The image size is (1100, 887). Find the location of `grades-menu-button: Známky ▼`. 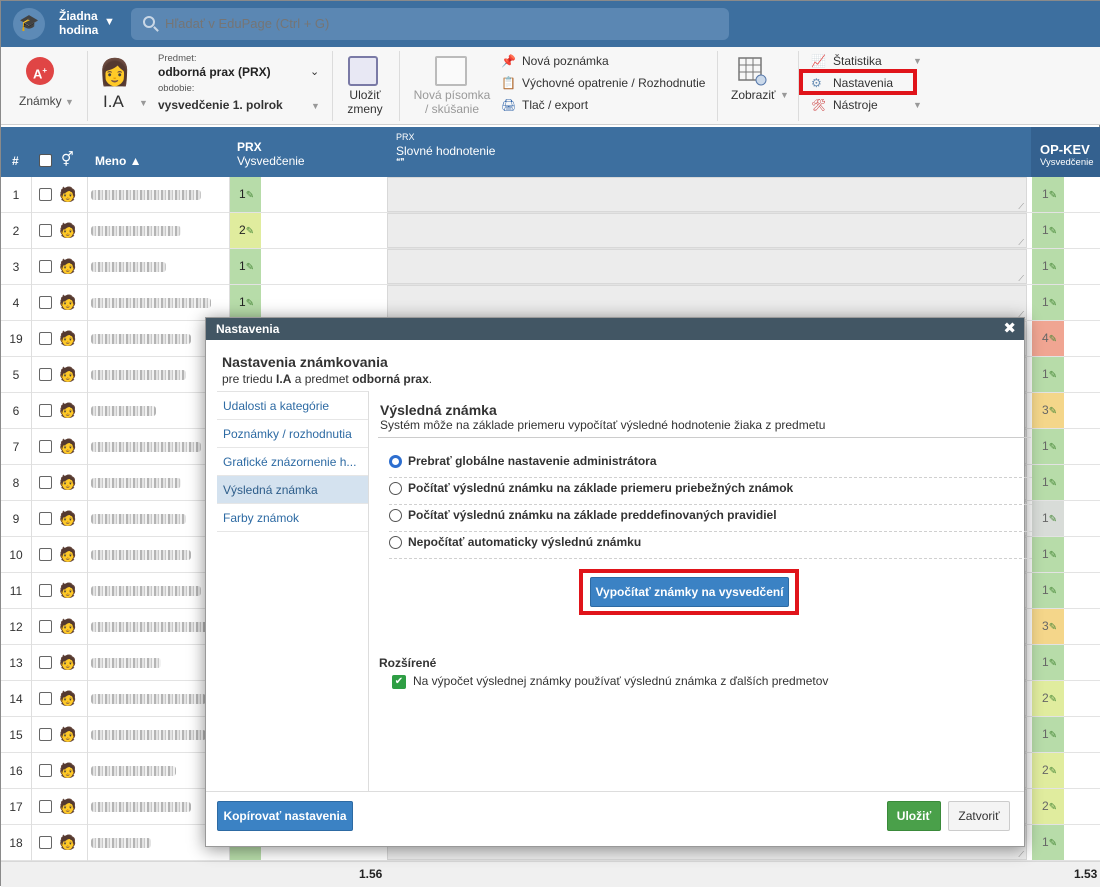

grades-menu-button: Známky ▼ is located at coordinates (46, 101).